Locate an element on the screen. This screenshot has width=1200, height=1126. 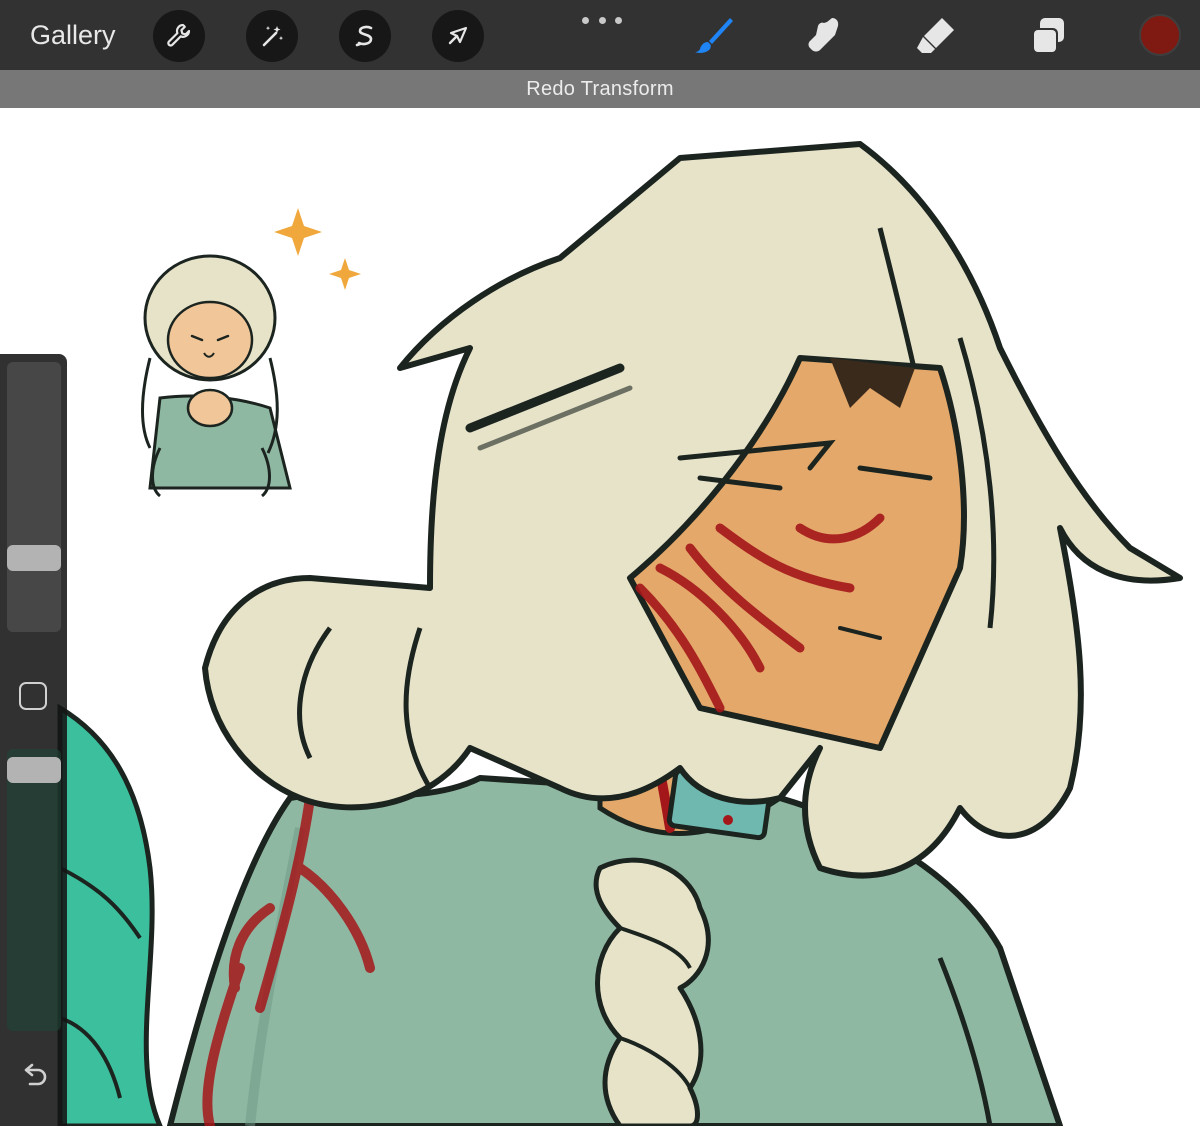
teal-character-fragment is located at coordinates (110, 914).